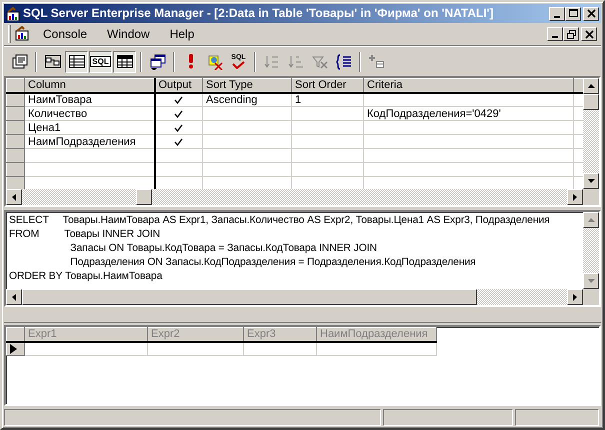 The height and width of the screenshot is (430, 605). What do you see at coordinates (328, 99) in the screenshot?
I see `sort-order-cell: 1` at bounding box center [328, 99].